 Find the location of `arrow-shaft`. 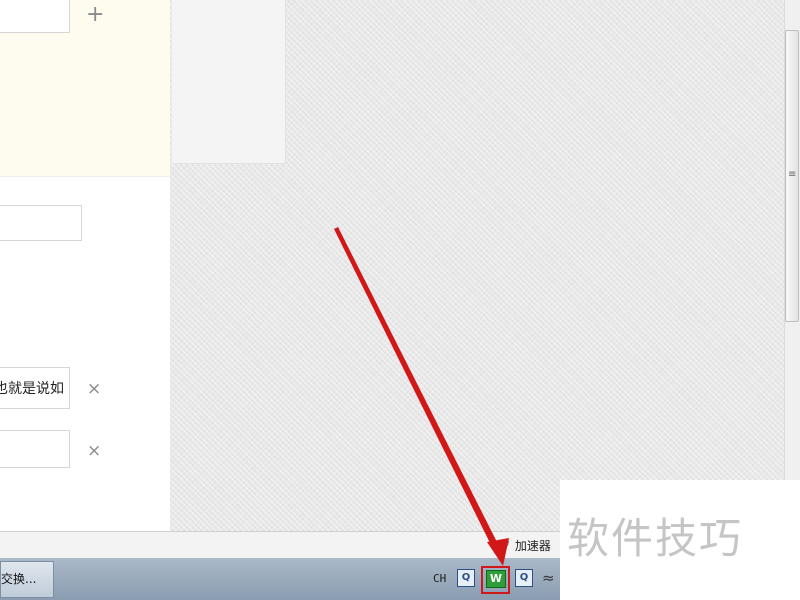

arrow-shaft is located at coordinates (418, 391).